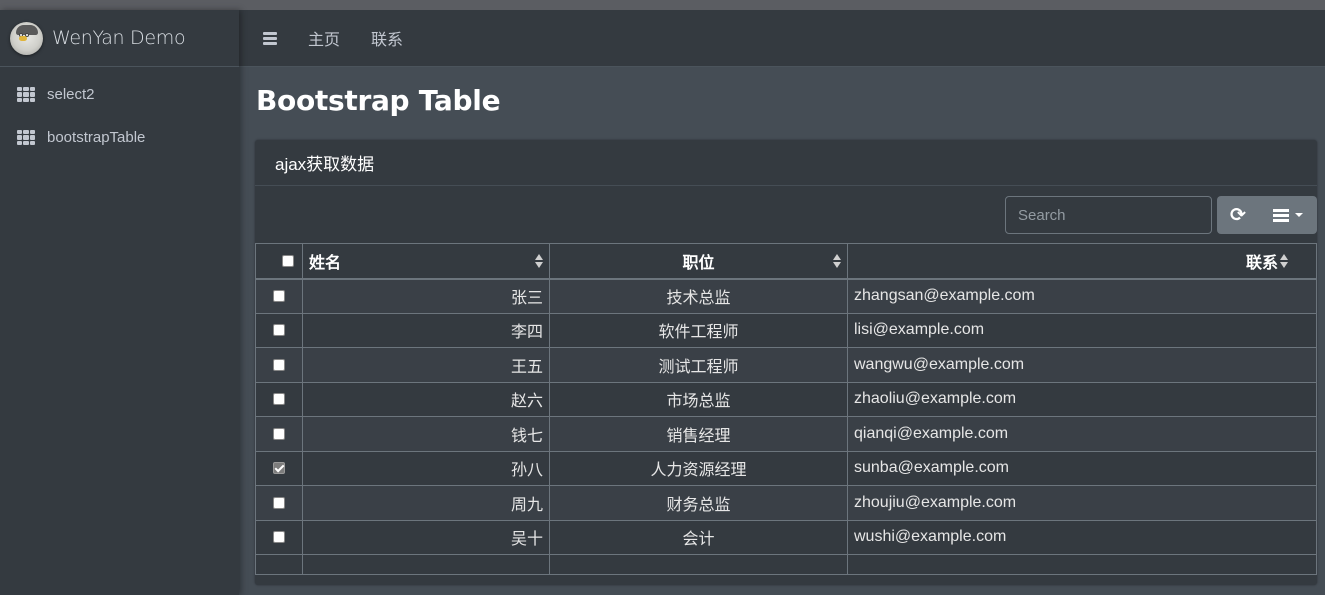 Image resolution: width=1325 pixels, height=595 pixels. Describe the element at coordinates (698, 503) in the screenshot. I see `cell-position: 财务总监` at that location.